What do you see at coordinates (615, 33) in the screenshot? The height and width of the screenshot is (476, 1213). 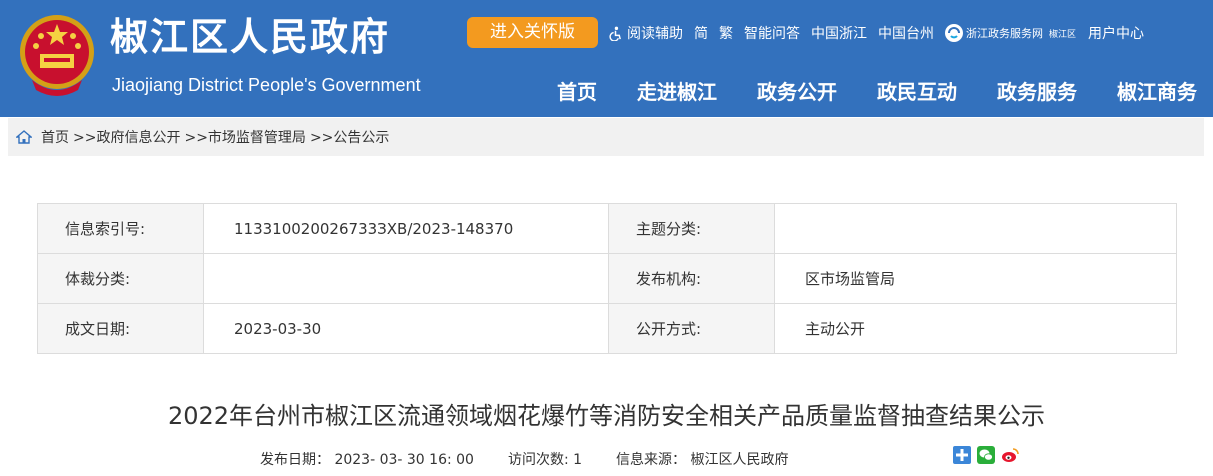 I see `accessibility-icon` at bounding box center [615, 33].